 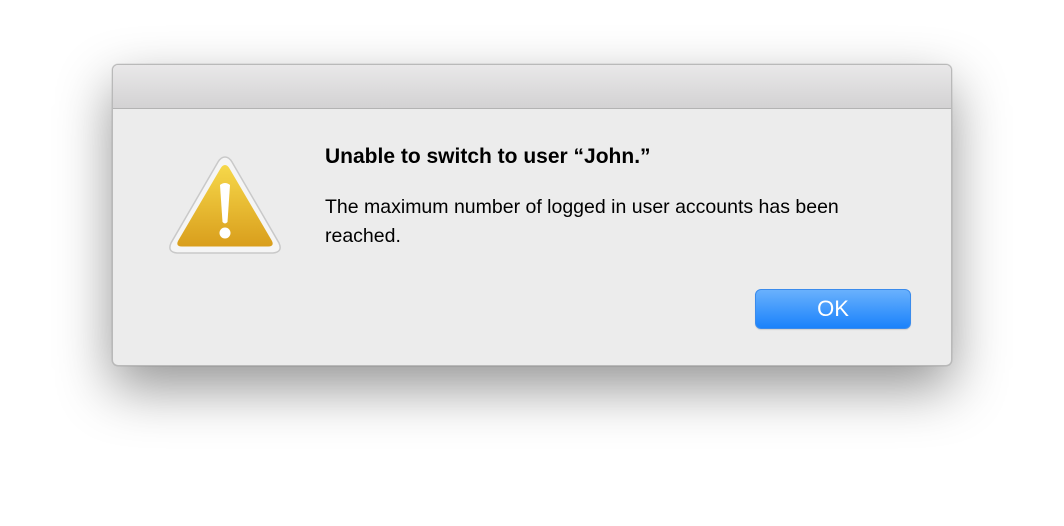 What do you see at coordinates (225, 205) in the screenshot?
I see `warning-triangle-icon` at bounding box center [225, 205].